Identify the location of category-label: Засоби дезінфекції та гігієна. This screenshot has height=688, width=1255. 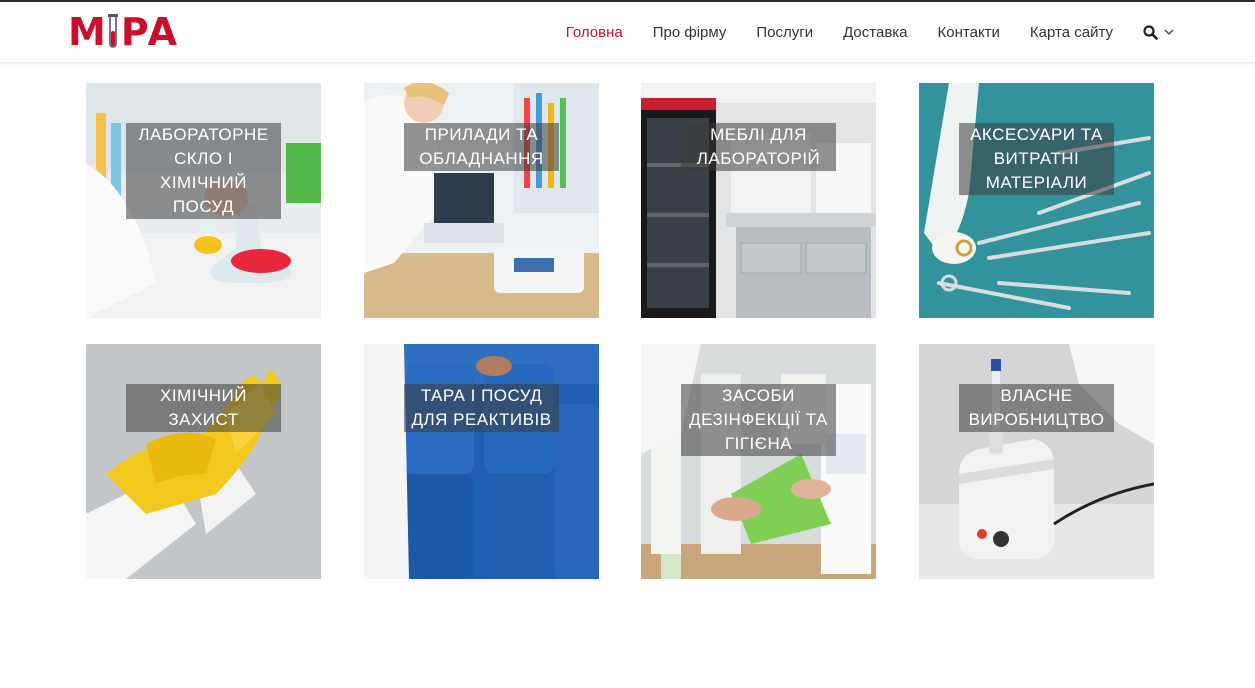
(758, 420).